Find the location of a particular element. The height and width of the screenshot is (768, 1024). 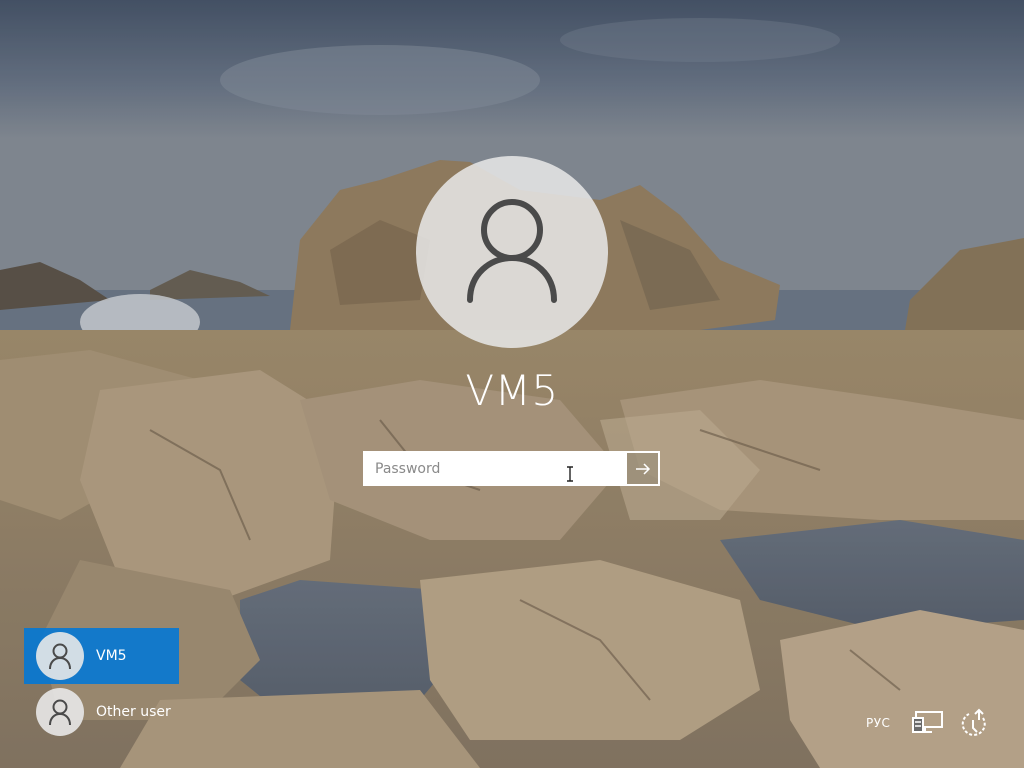

user-item-label: VM5 is located at coordinates (111, 656).